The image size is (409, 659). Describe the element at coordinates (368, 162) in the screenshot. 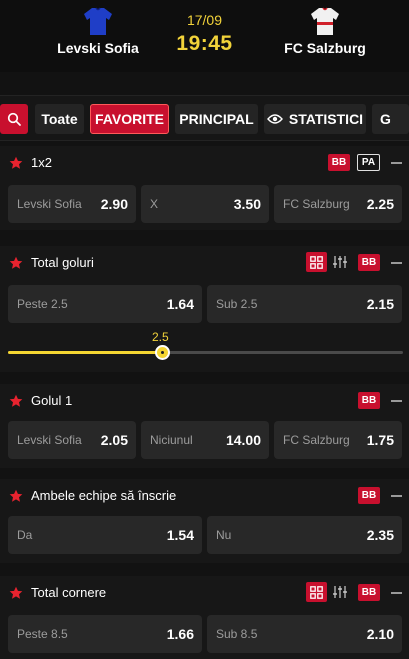

I see `pa-badge: PA` at that location.